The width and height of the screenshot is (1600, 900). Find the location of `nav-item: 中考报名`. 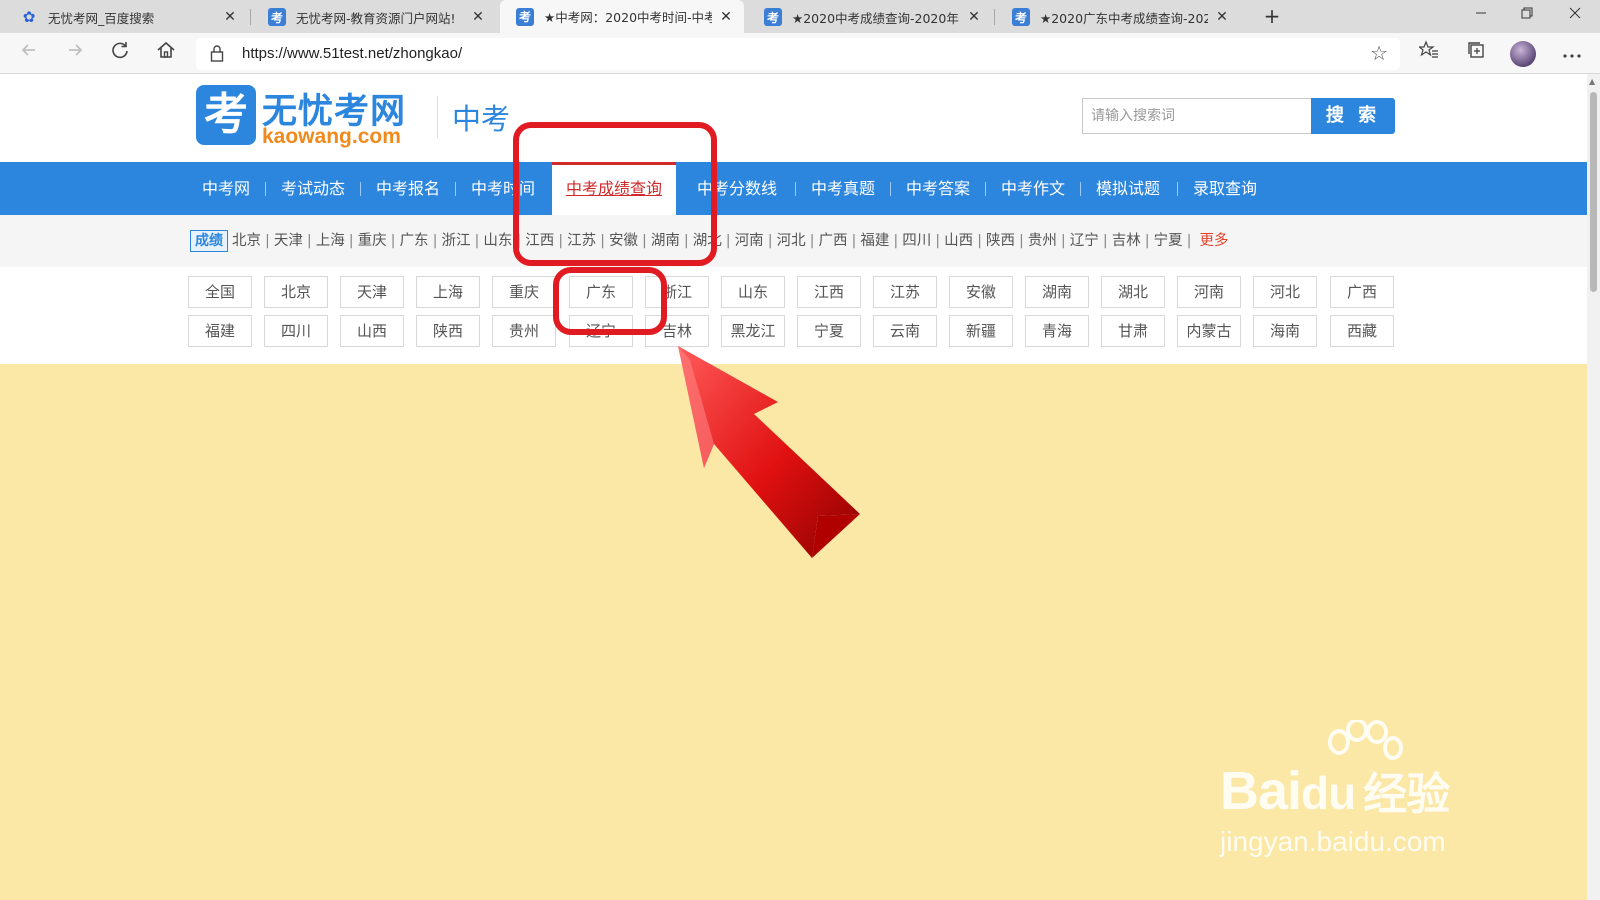

nav-item: 中考报名 is located at coordinates (408, 188).